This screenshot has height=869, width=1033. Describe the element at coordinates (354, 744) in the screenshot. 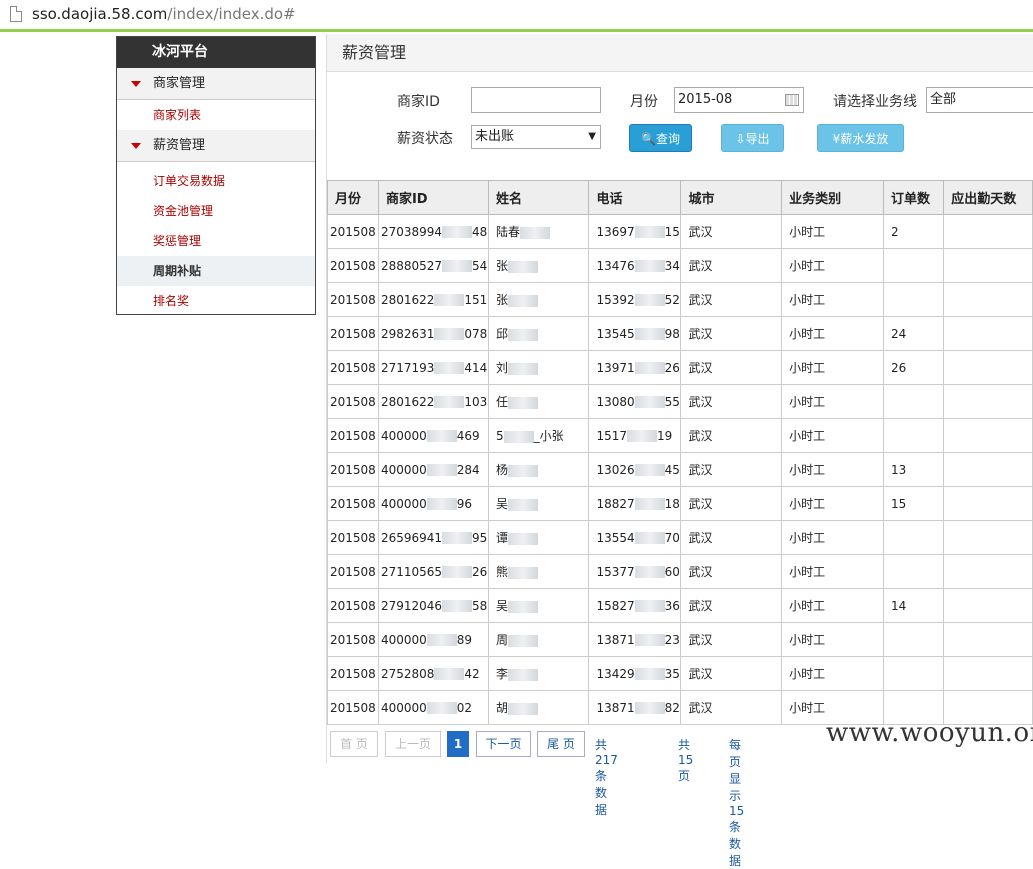

I see `first-page-button: 首 页` at that location.